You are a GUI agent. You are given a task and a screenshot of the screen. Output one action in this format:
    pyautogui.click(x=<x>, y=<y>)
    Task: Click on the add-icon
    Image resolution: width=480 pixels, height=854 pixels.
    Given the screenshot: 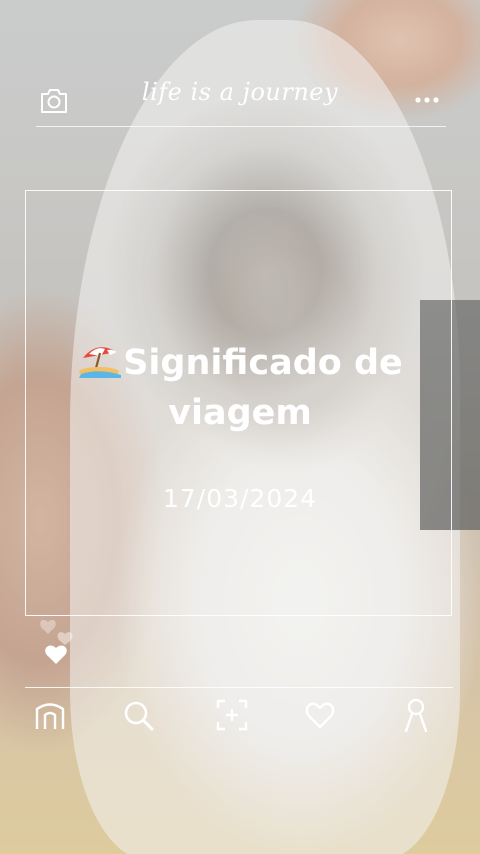 What is the action you would take?
    pyautogui.click(x=232, y=715)
    